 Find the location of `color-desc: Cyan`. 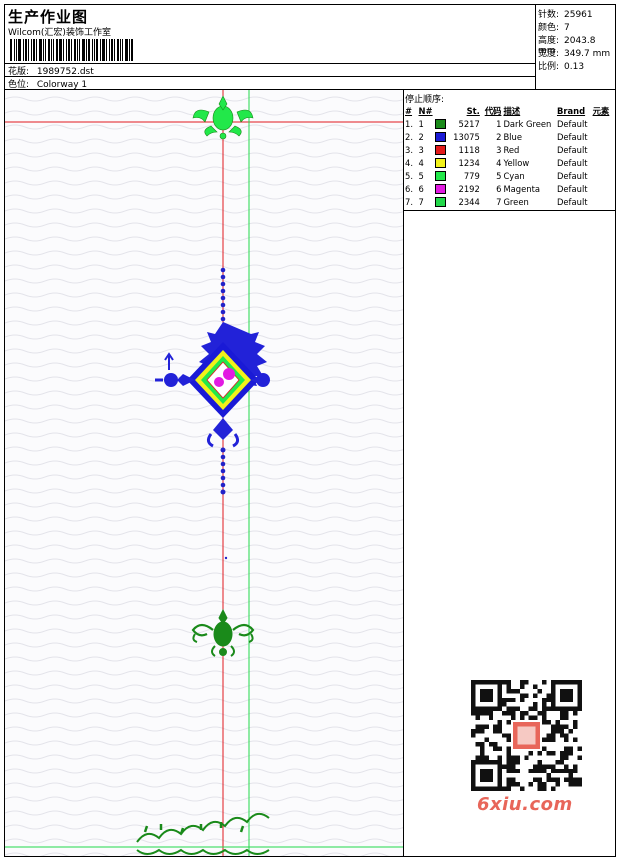

color-desc: Cyan is located at coordinates (514, 175).